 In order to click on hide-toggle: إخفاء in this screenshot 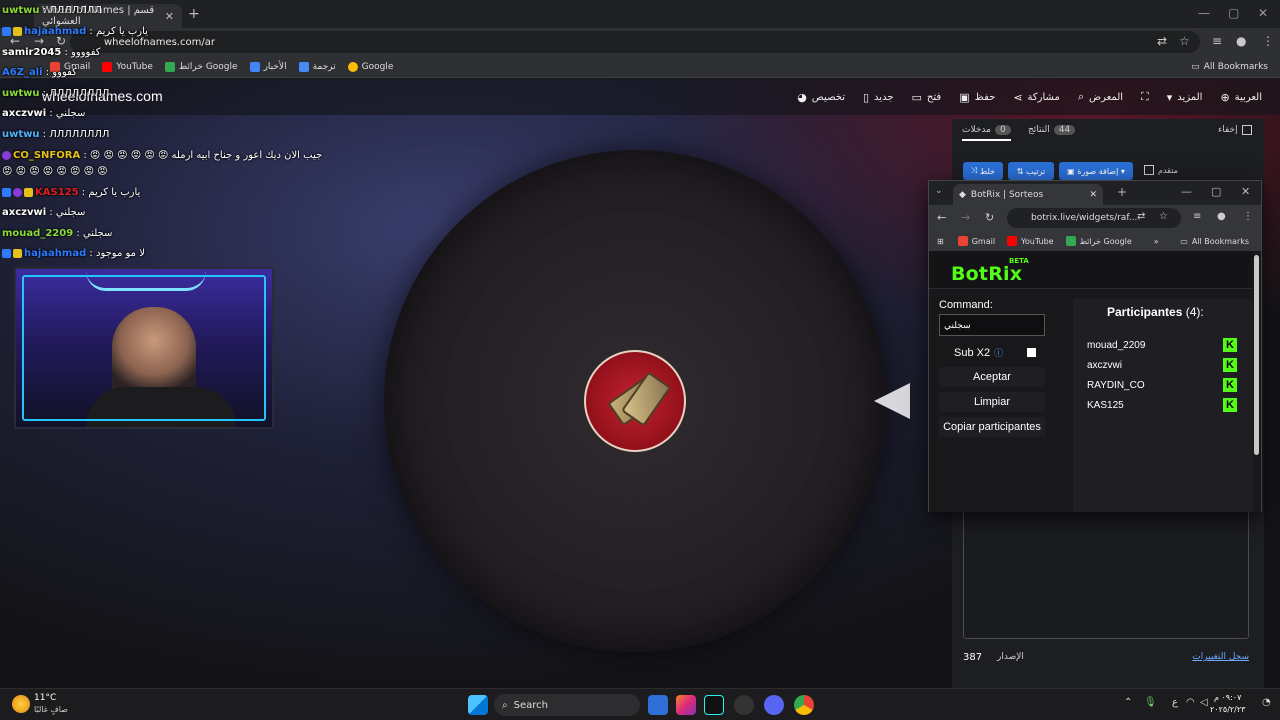, I will do `click(1235, 130)`.